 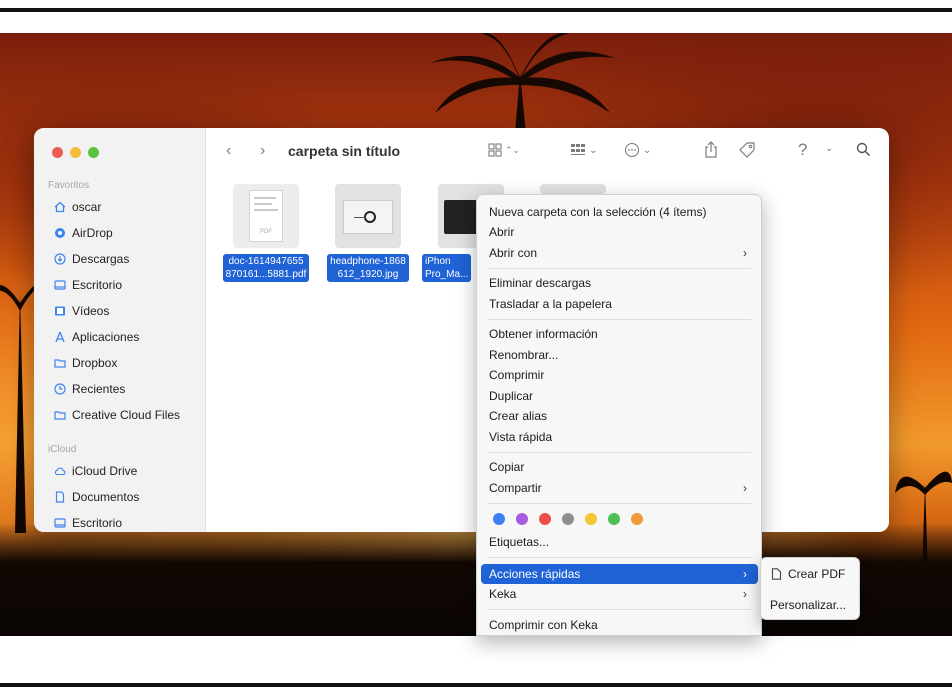 I want to click on sidebar-item-recientes: Recientes, so click(x=89, y=389).